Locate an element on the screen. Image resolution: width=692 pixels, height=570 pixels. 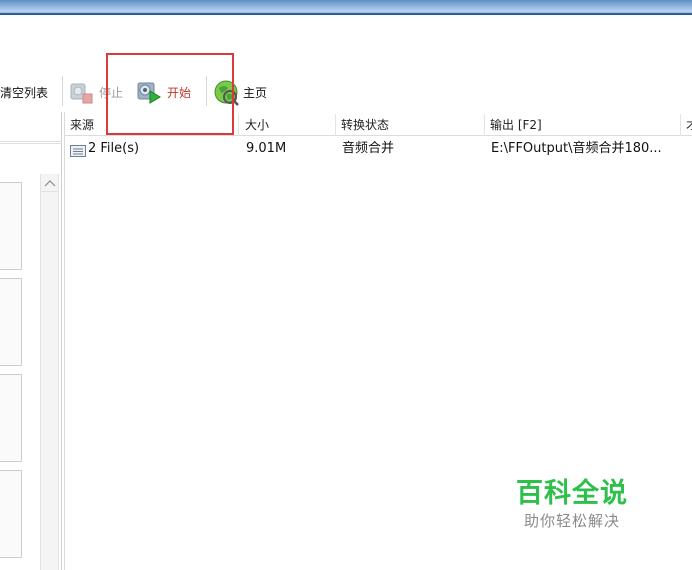
home-globe-icon is located at coordinates (225, 92).